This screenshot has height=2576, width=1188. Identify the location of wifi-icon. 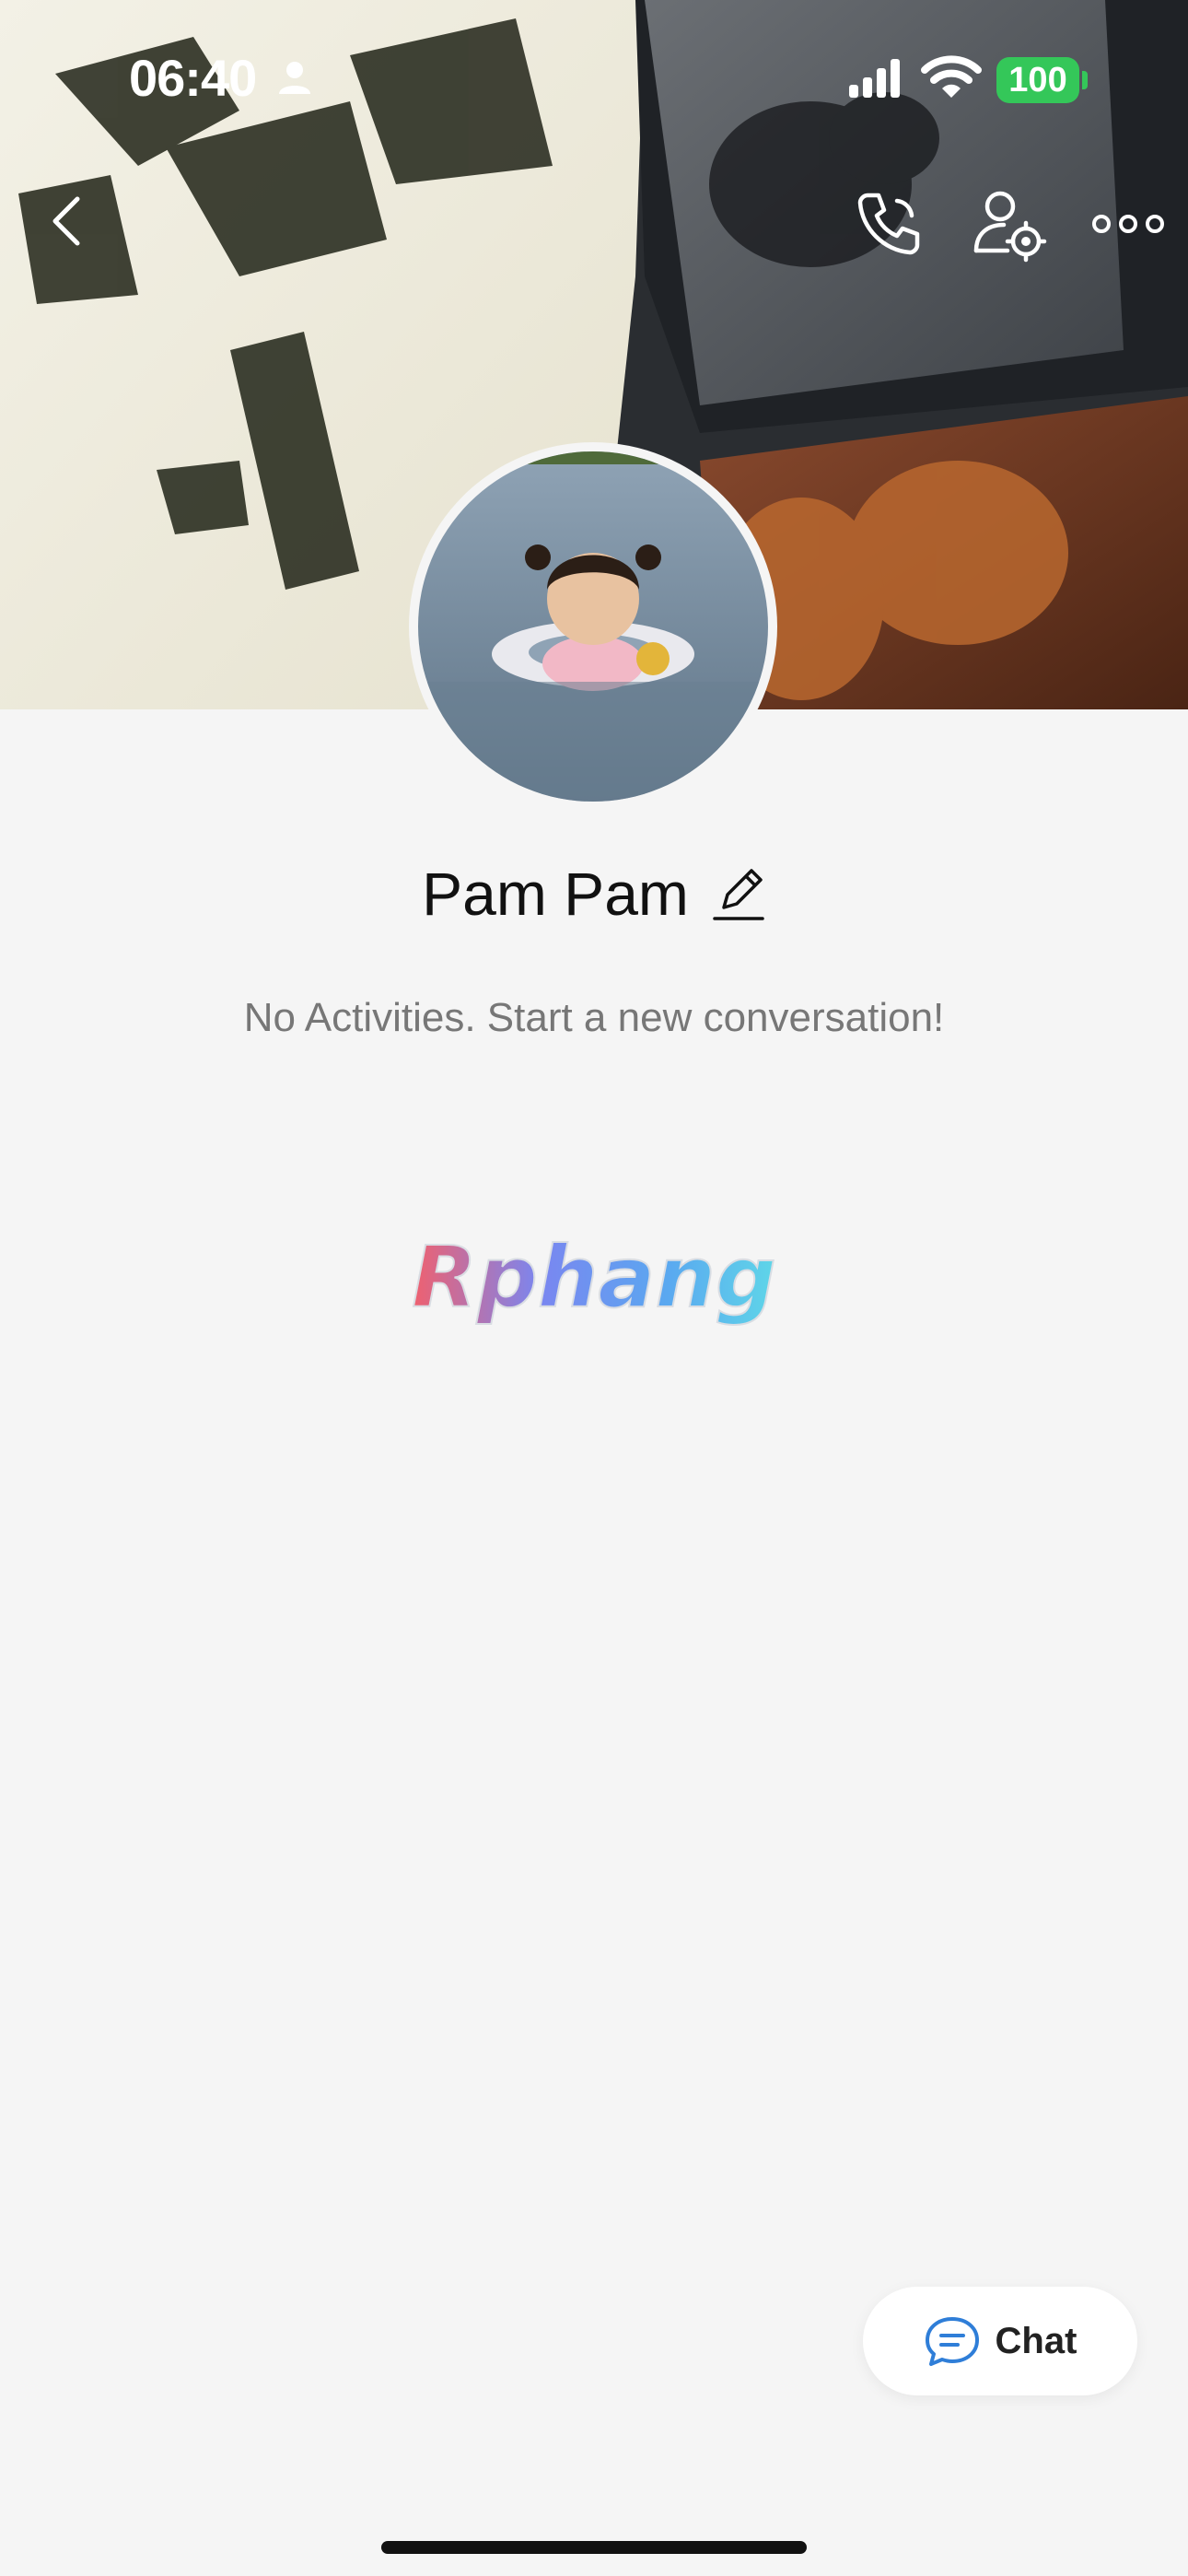
(951, 76).